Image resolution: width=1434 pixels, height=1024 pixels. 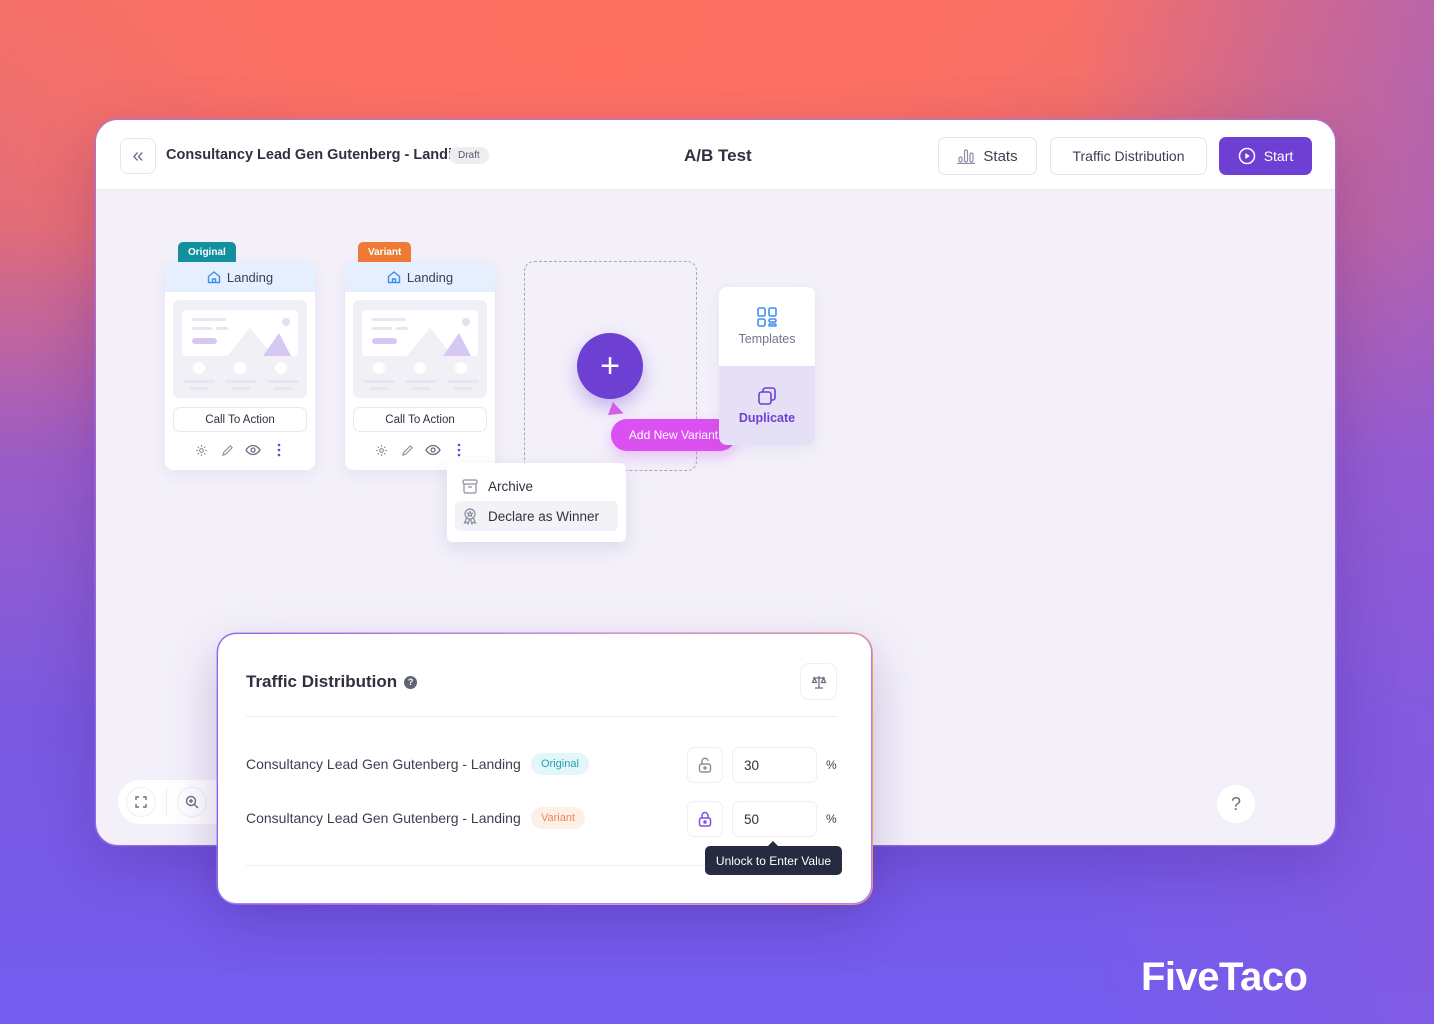 I want to click on unlock-icon, so click(x=705, y=765).